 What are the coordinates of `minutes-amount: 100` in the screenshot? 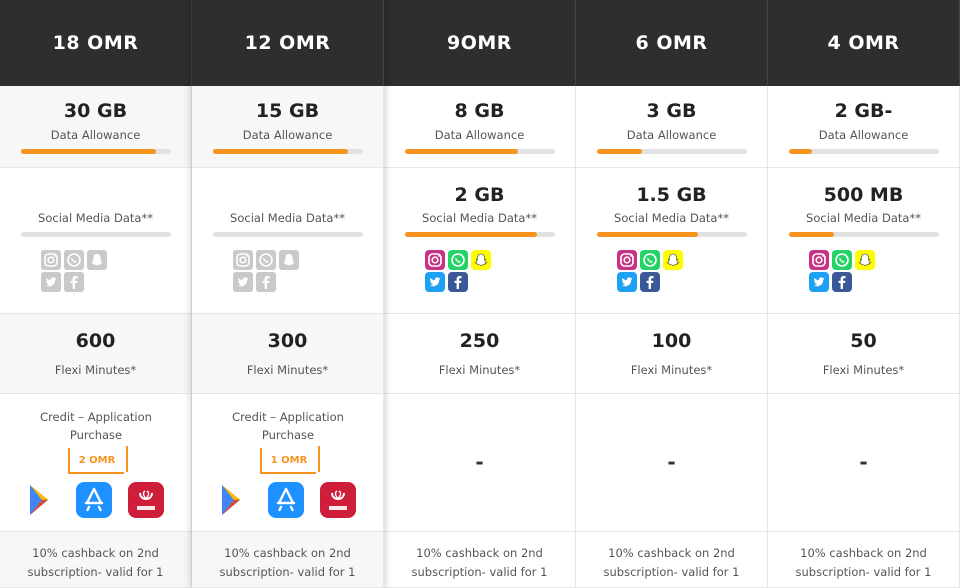 It's located at (671, 341).